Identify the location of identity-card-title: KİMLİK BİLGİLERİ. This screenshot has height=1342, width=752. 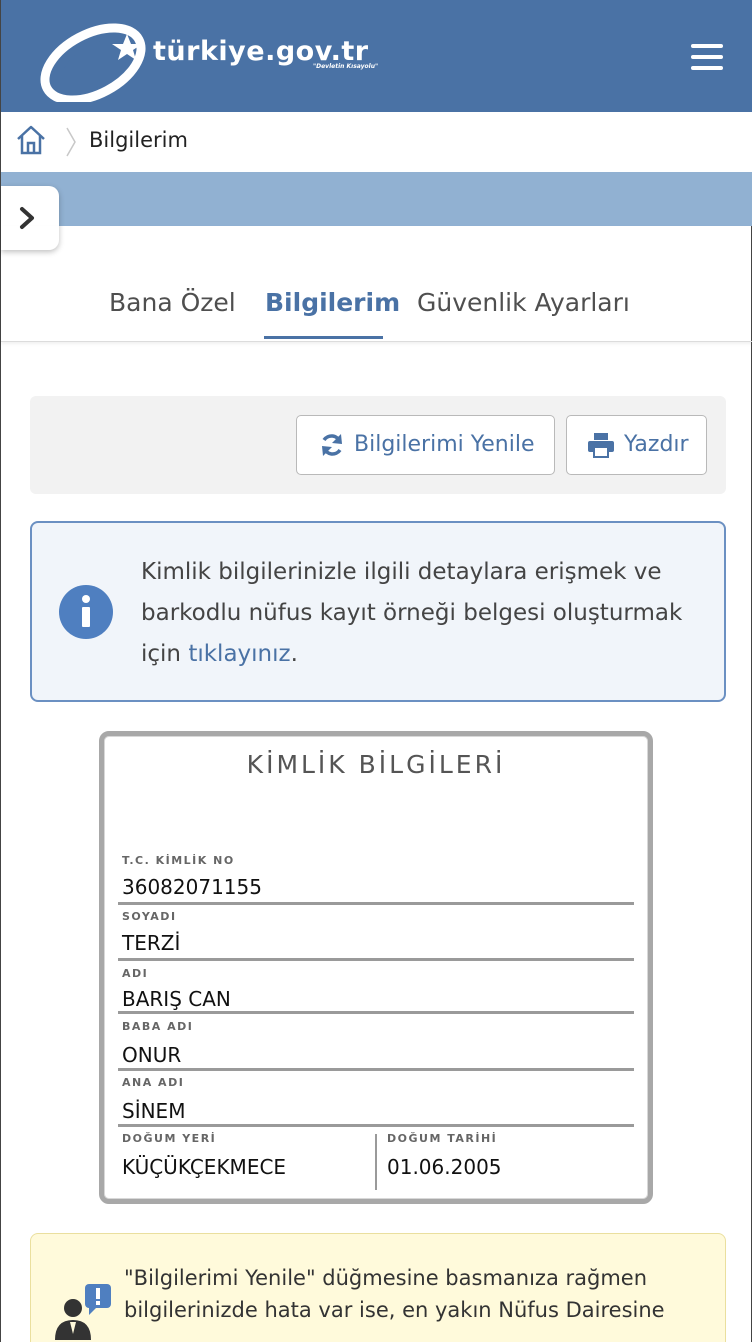
(376, 764).